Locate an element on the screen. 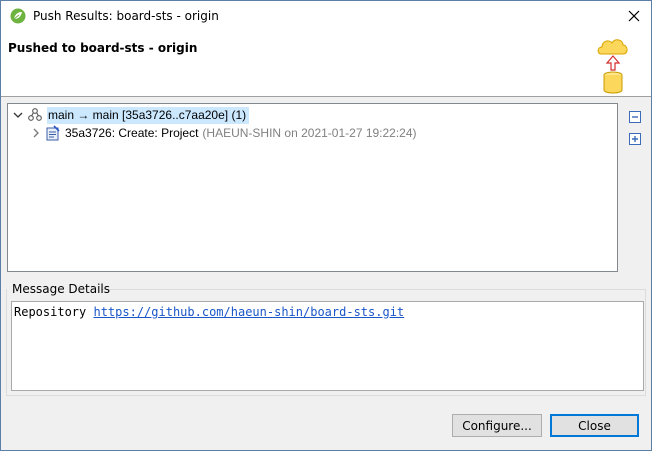  repository-label: Repository is located at coordinates (50, 312).